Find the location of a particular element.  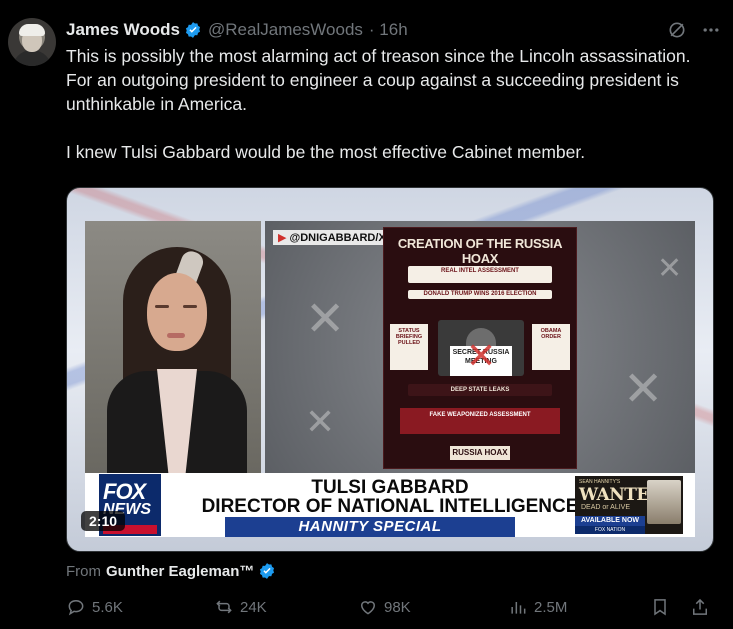

promo-network: FOX NATION is located at coordinates (610, 530).